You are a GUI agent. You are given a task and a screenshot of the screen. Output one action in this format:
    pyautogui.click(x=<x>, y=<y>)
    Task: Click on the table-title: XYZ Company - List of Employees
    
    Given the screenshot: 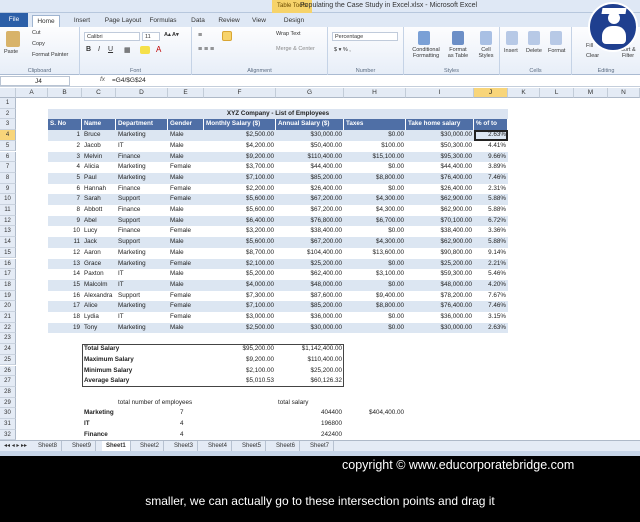 What is the action you would take?
    pyautogui.click(x=278, y=114)
    